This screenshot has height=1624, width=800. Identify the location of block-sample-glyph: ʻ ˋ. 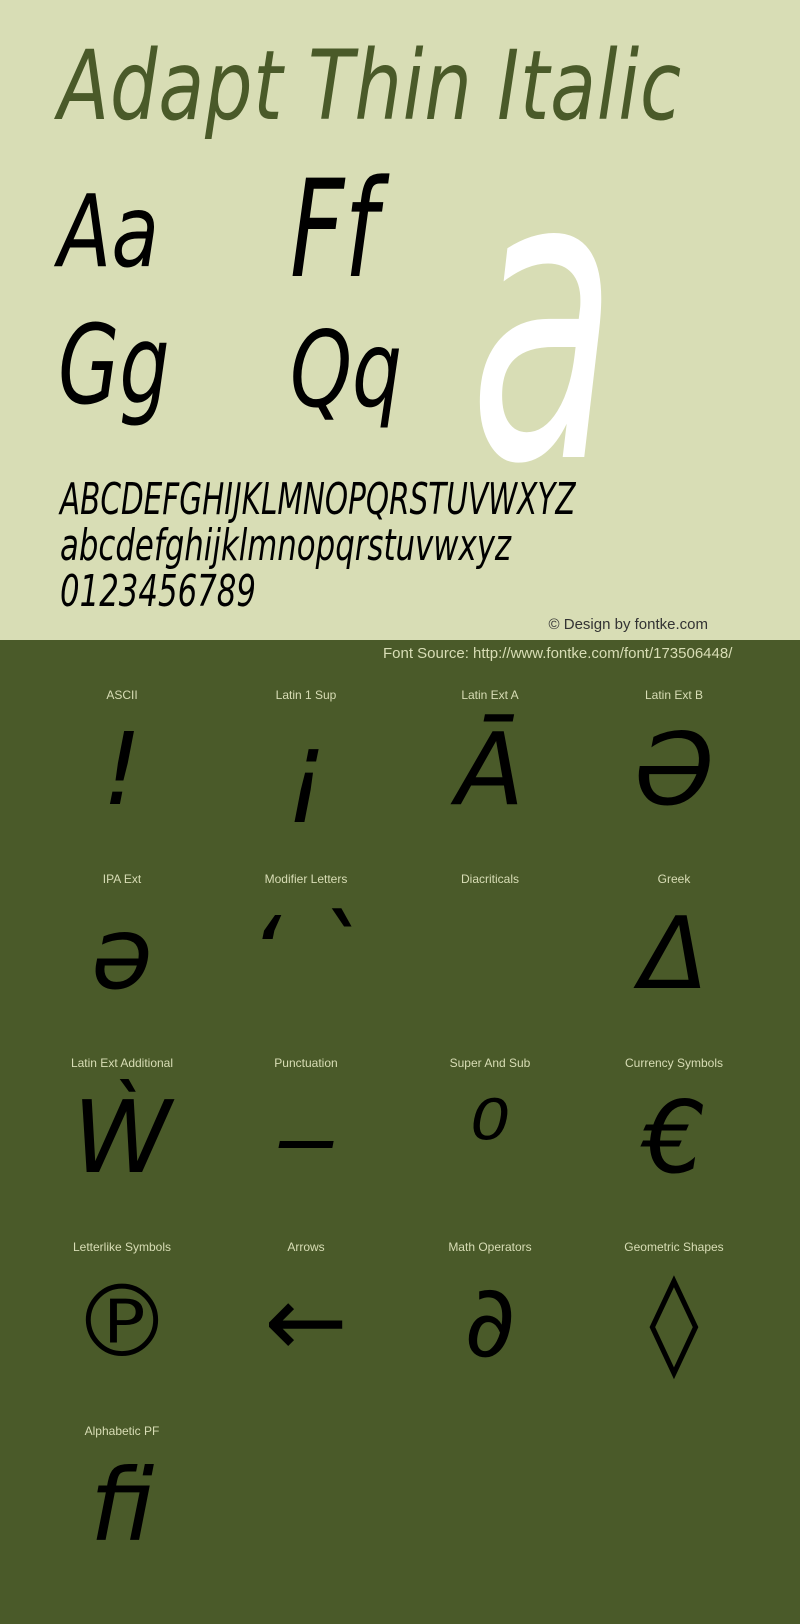
(306, 953).